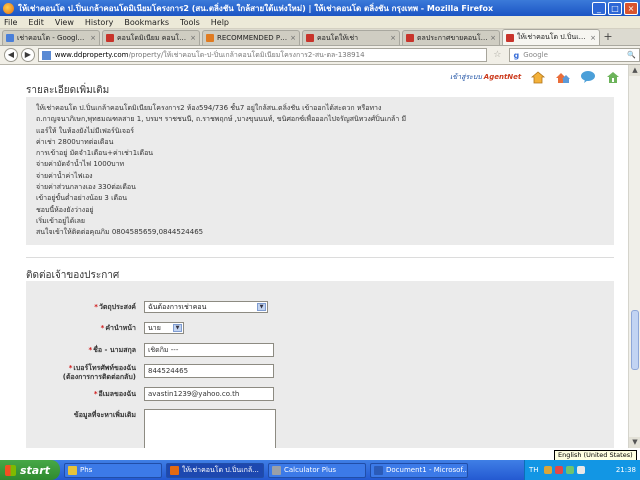 This screenshot has width=640, height=480. Describe the element at coordinates (64, 175) in the screenshot. I see `description-line: จ่ายค่าน้ำค่าไฟเอง` at that location.